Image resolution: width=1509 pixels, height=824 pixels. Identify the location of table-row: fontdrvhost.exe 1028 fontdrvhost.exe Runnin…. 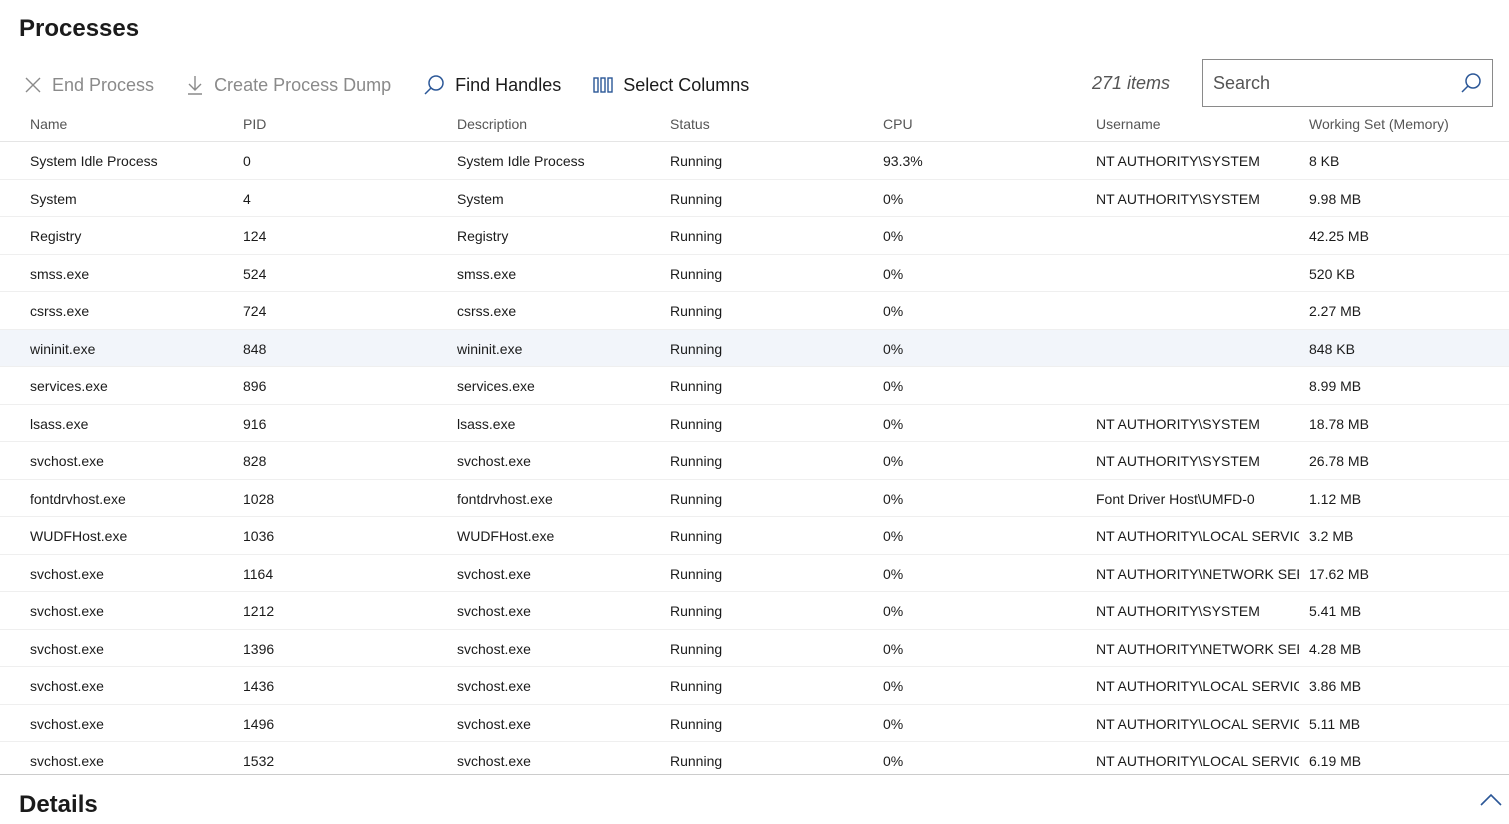
(754, 498).